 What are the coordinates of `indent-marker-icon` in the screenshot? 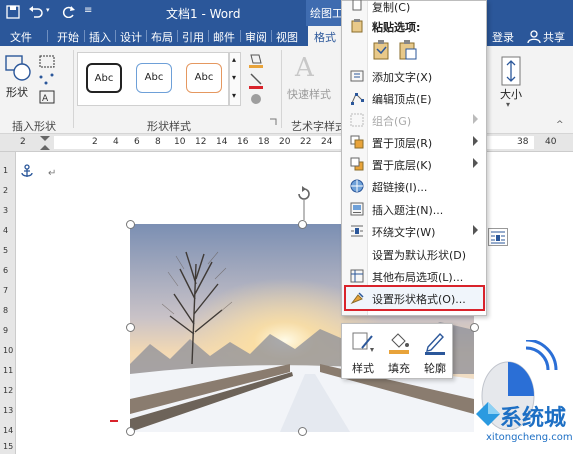 It's located at (45, 143).